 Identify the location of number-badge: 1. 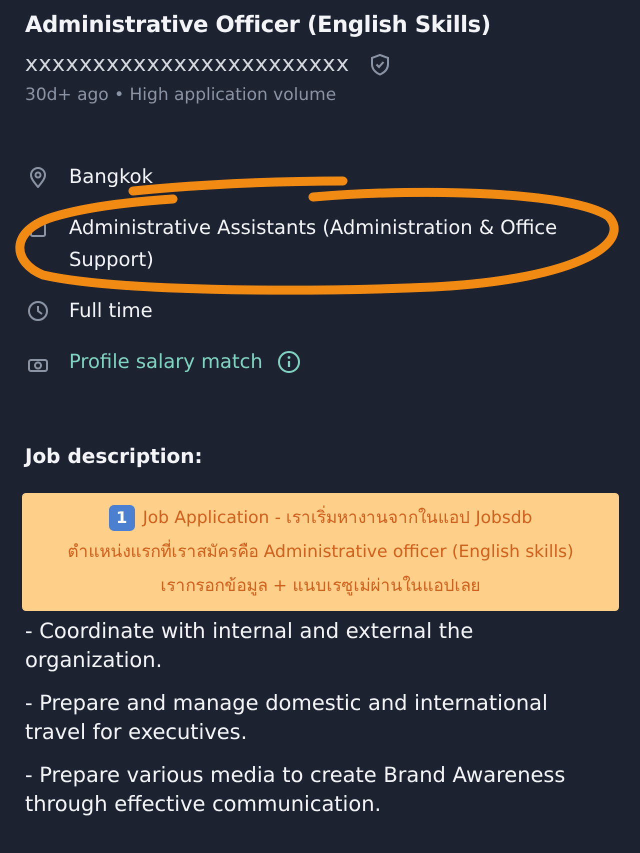
(121, 518).